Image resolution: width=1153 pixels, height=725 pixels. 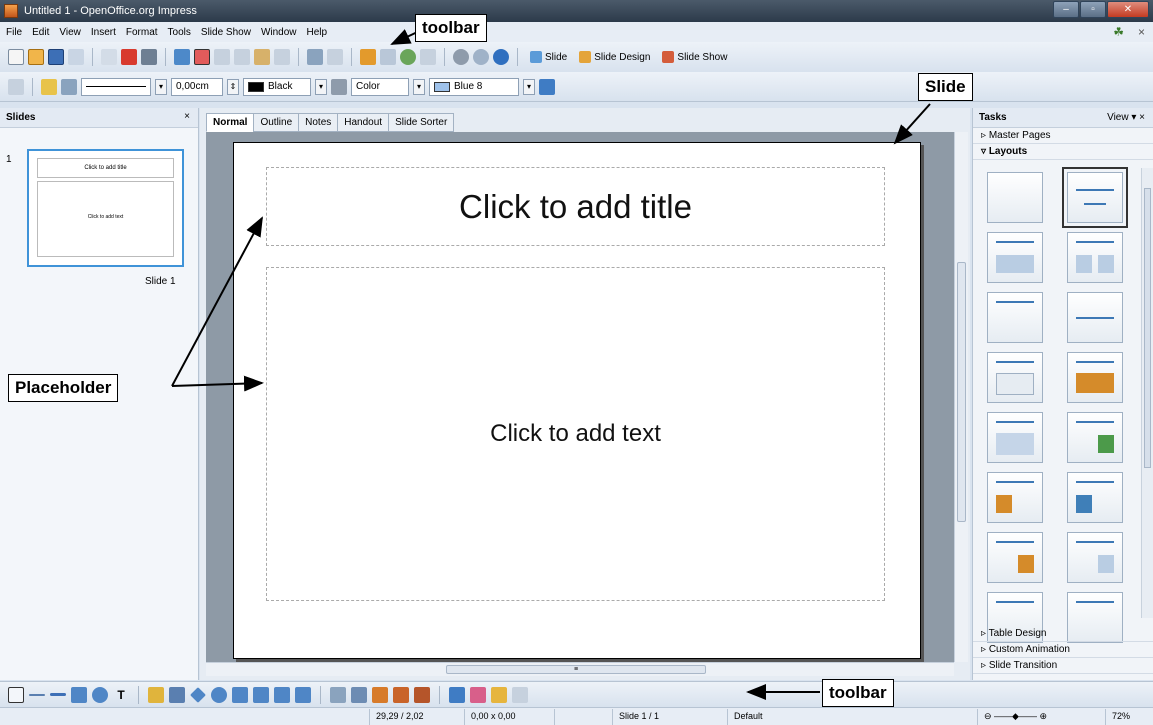 What do you see at coordinates (614, 57) in the screenshot?
I see `slide-design-button: Slide Design` at bounding box center [614, 57].